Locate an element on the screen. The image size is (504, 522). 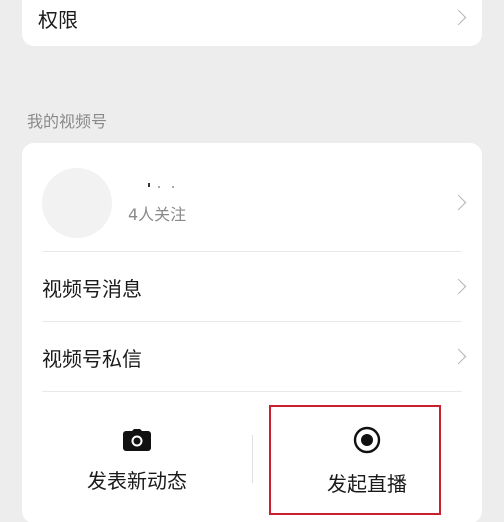
camera-icon is located at coordinates (137, 439).